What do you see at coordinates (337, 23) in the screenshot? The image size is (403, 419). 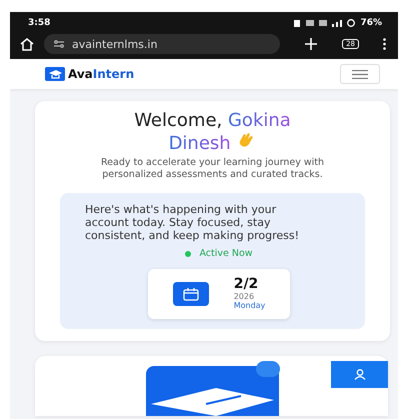 I see `signal-icon` at bounding box center [337, 23].